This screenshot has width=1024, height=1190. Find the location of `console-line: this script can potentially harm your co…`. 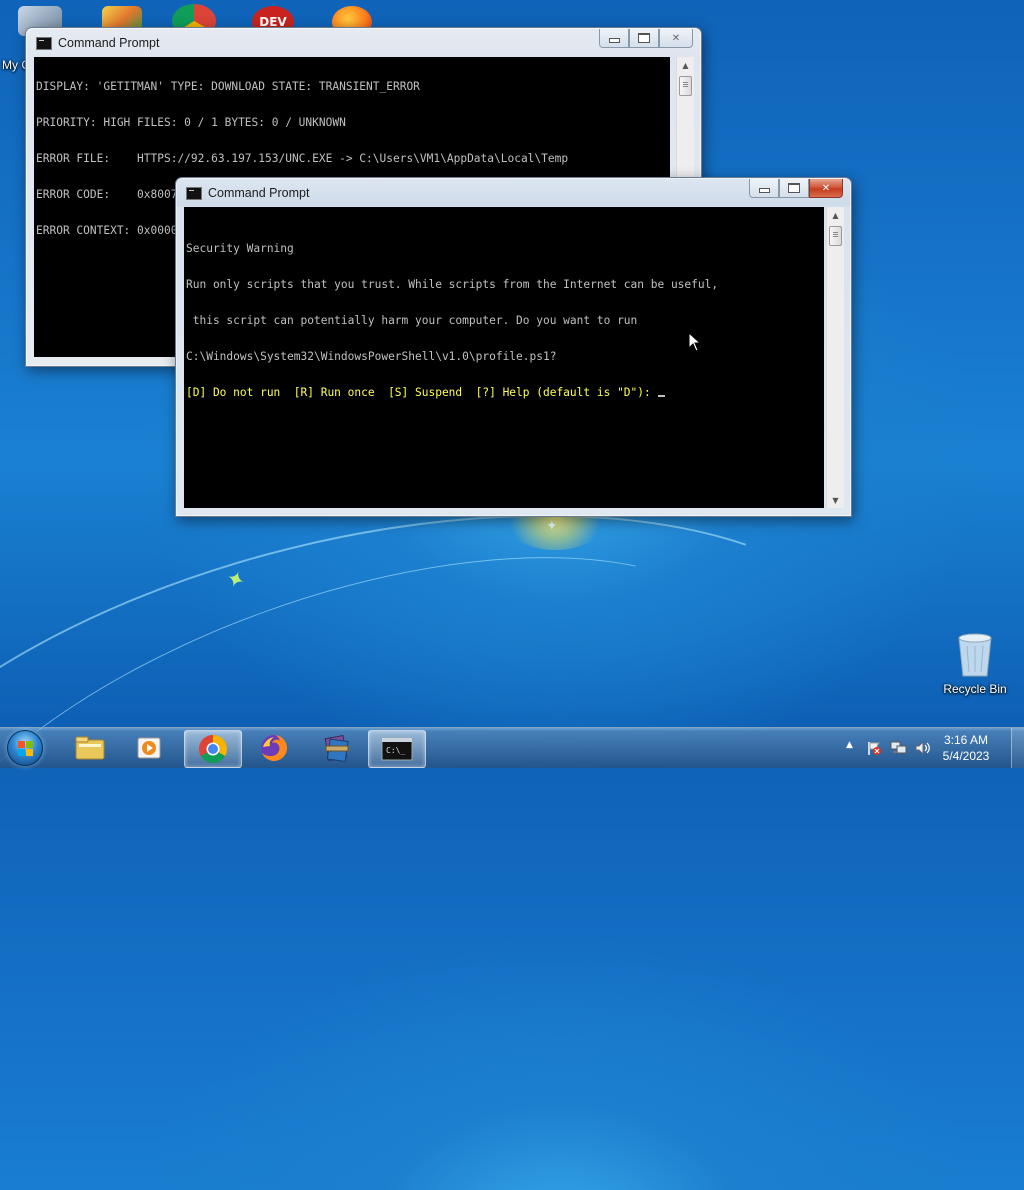

console-line: this script can potentially harm your co… is located at coordinates (412, 320).